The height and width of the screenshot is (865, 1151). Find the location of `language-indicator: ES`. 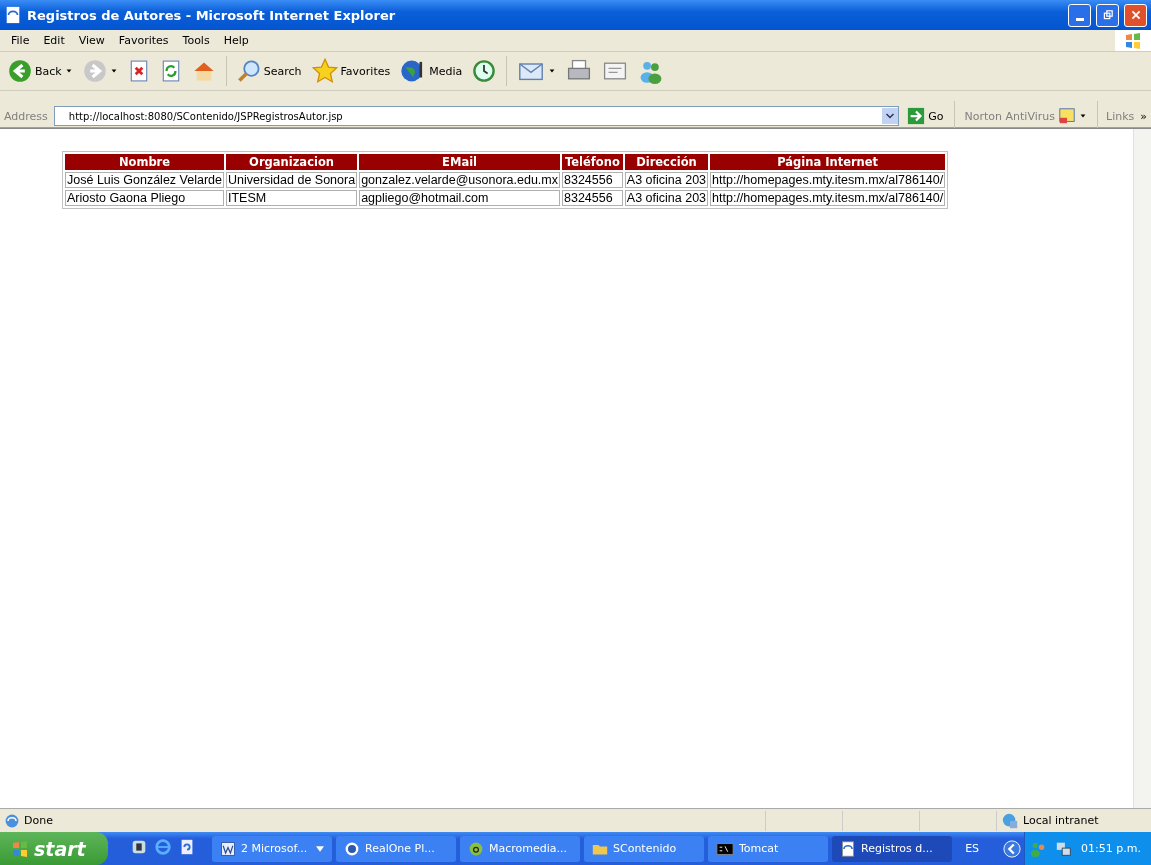

language-indicator: ES is located at coordinates (972, 848).